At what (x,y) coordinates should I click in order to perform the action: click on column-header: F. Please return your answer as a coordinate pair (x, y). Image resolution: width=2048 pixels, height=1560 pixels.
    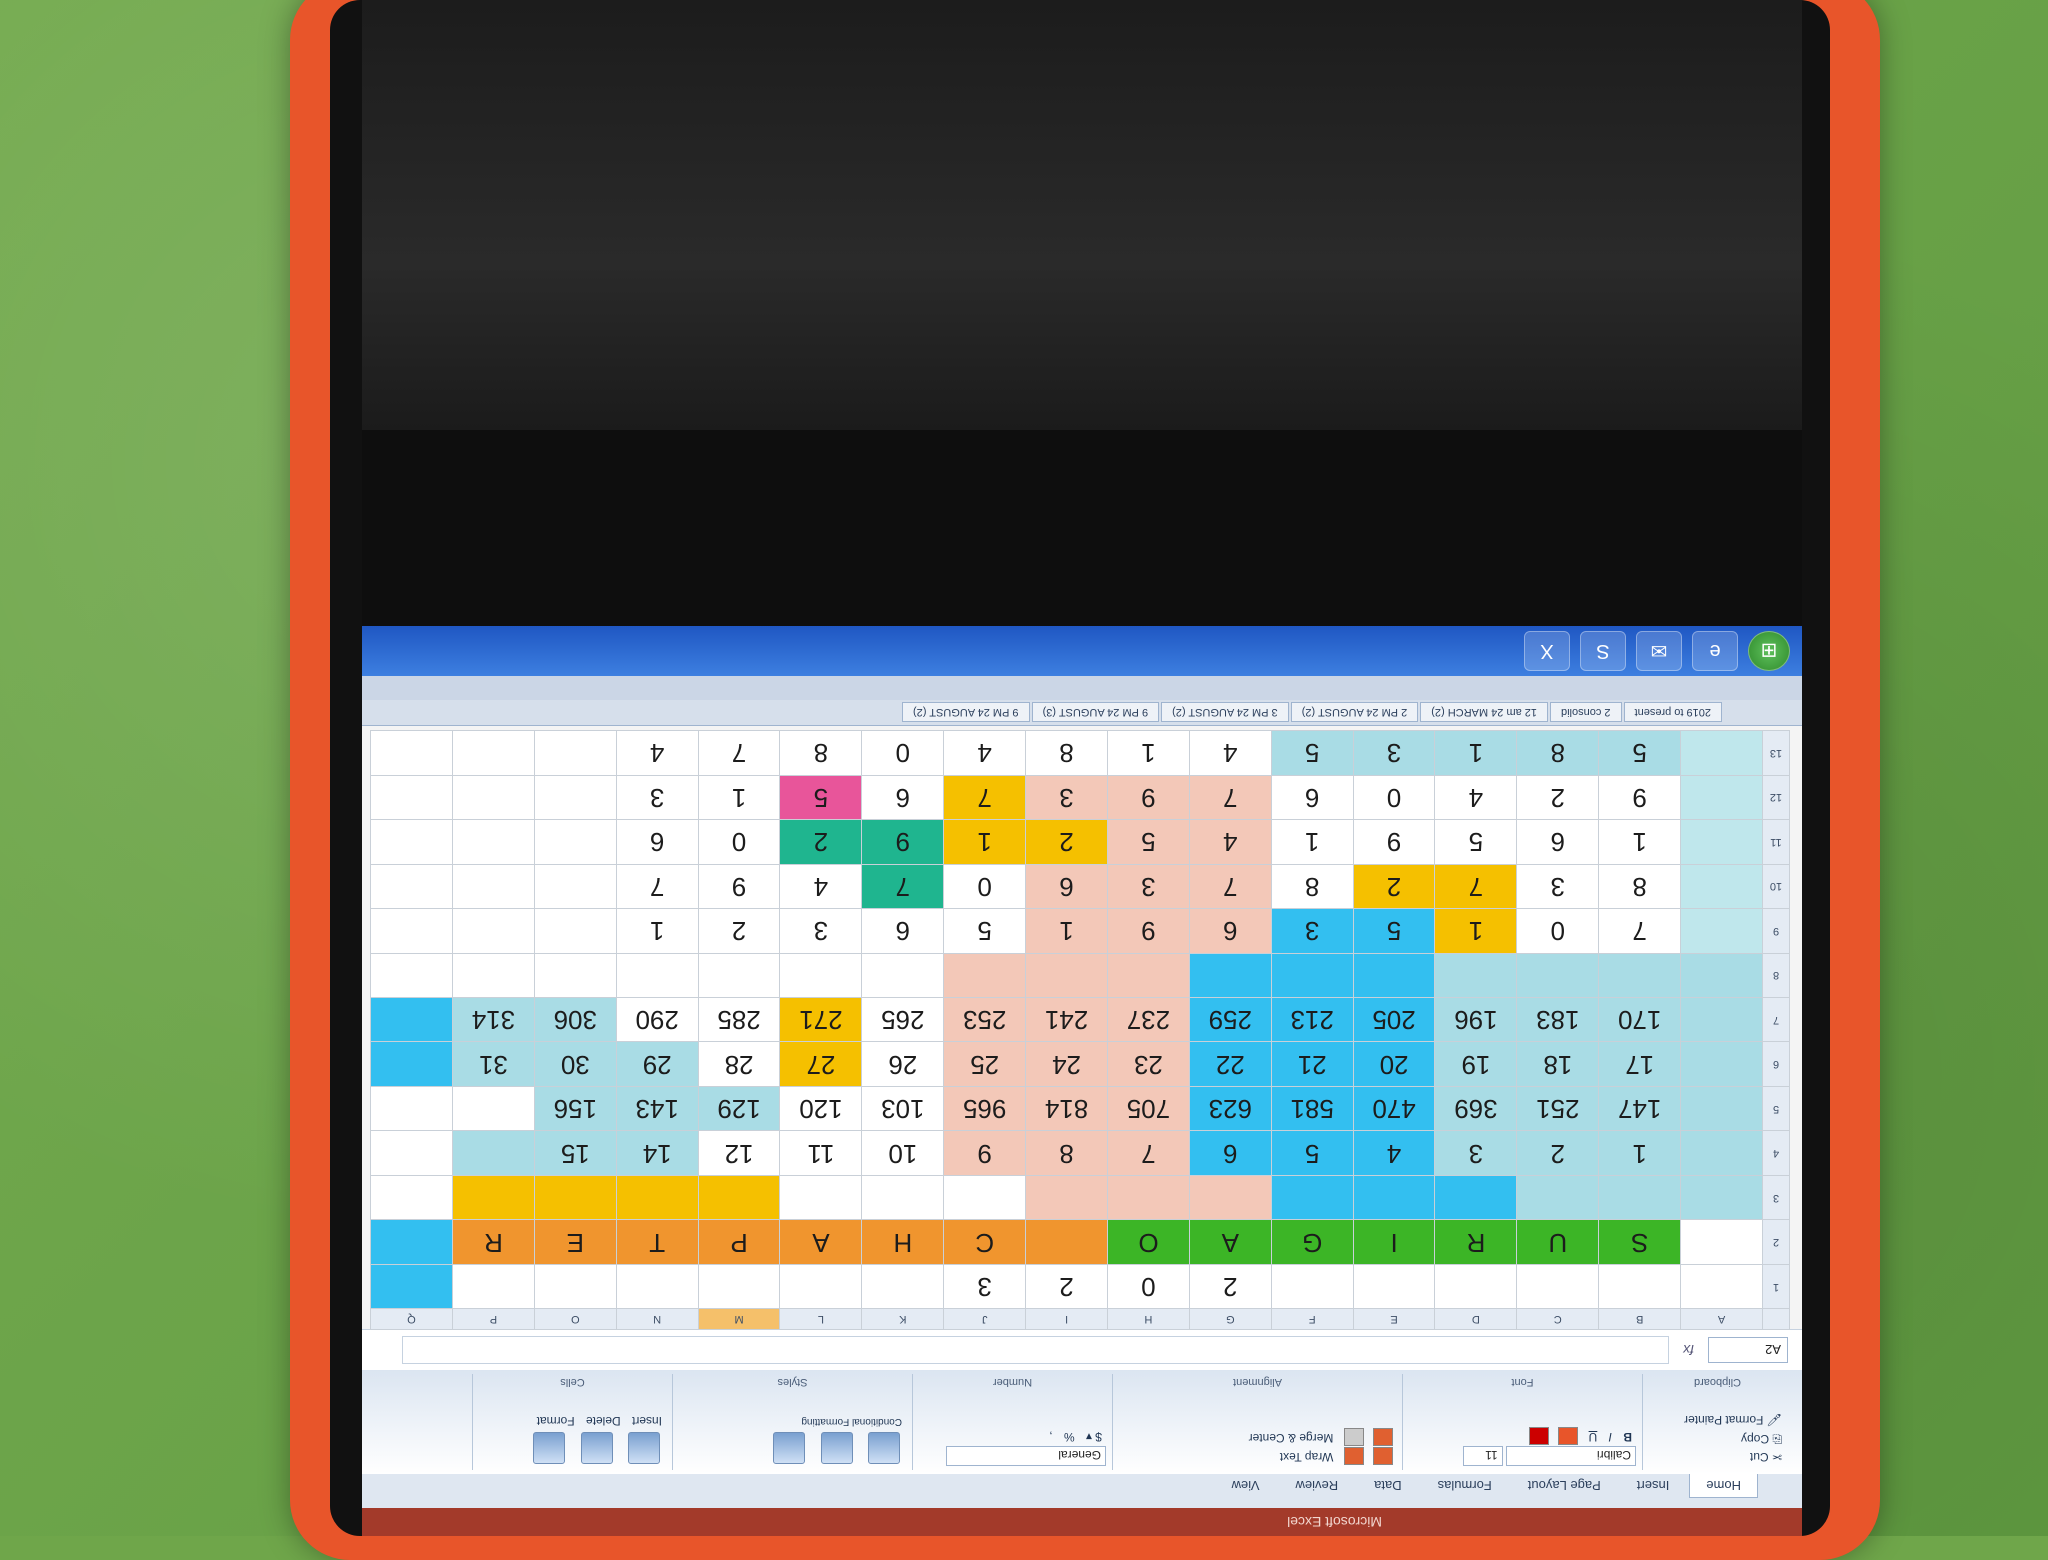
    Looking at the image, I should click on (1312, 1319).